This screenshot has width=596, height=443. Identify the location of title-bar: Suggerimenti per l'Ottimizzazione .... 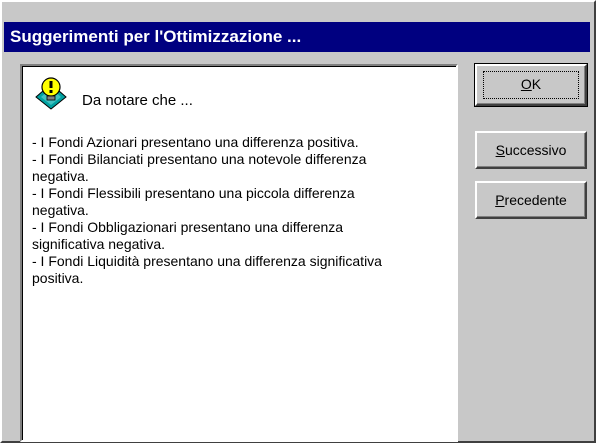
(297, 37).